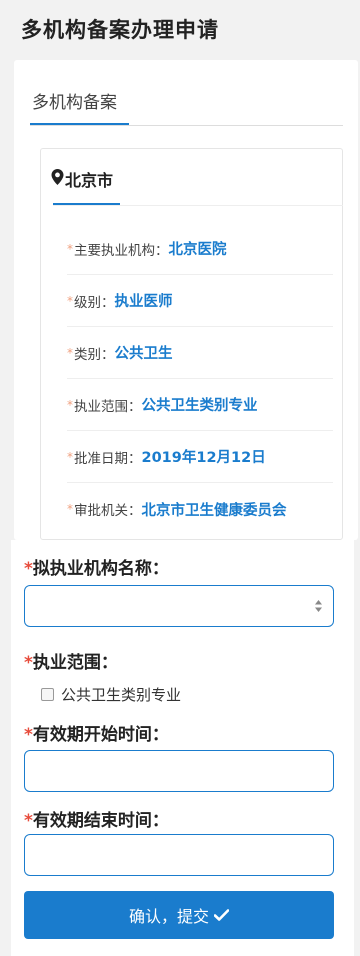 This screenshot has width=360, height=956. What do you see at coordinates (143, 302) in the screenshot?
I see `field-value: 执业医师` at bounding box center [143, 302].